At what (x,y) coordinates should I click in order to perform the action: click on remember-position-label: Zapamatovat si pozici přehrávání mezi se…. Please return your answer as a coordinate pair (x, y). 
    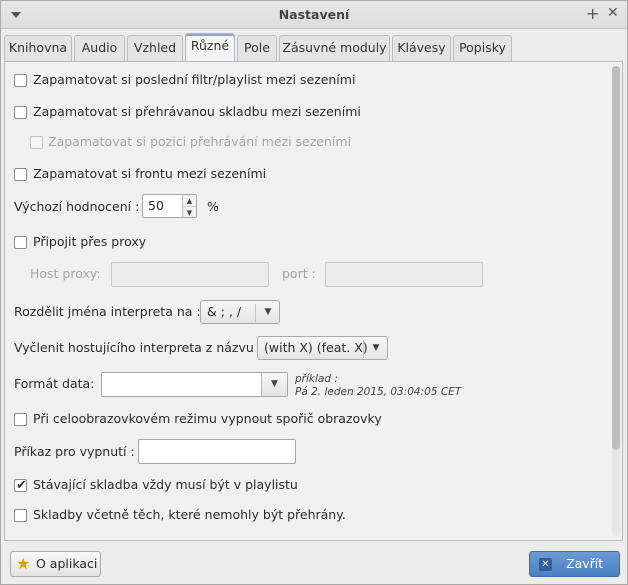
    Looking at the image, I should click on (200, 141).